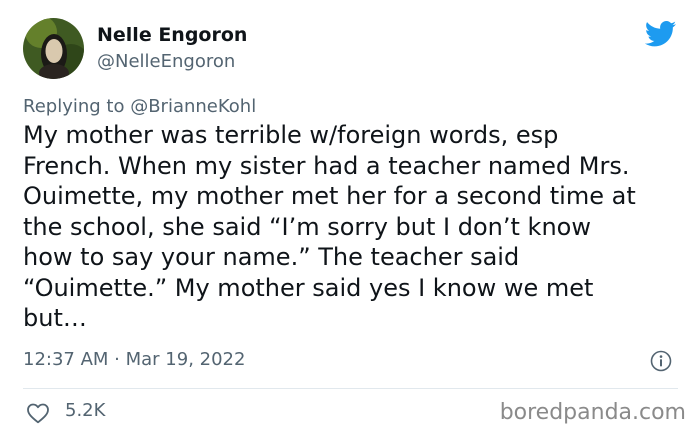 The height and width of the screenshot is (441, 700). I want to click on author-display-name: Nelle Engoron, so click(172, 35).